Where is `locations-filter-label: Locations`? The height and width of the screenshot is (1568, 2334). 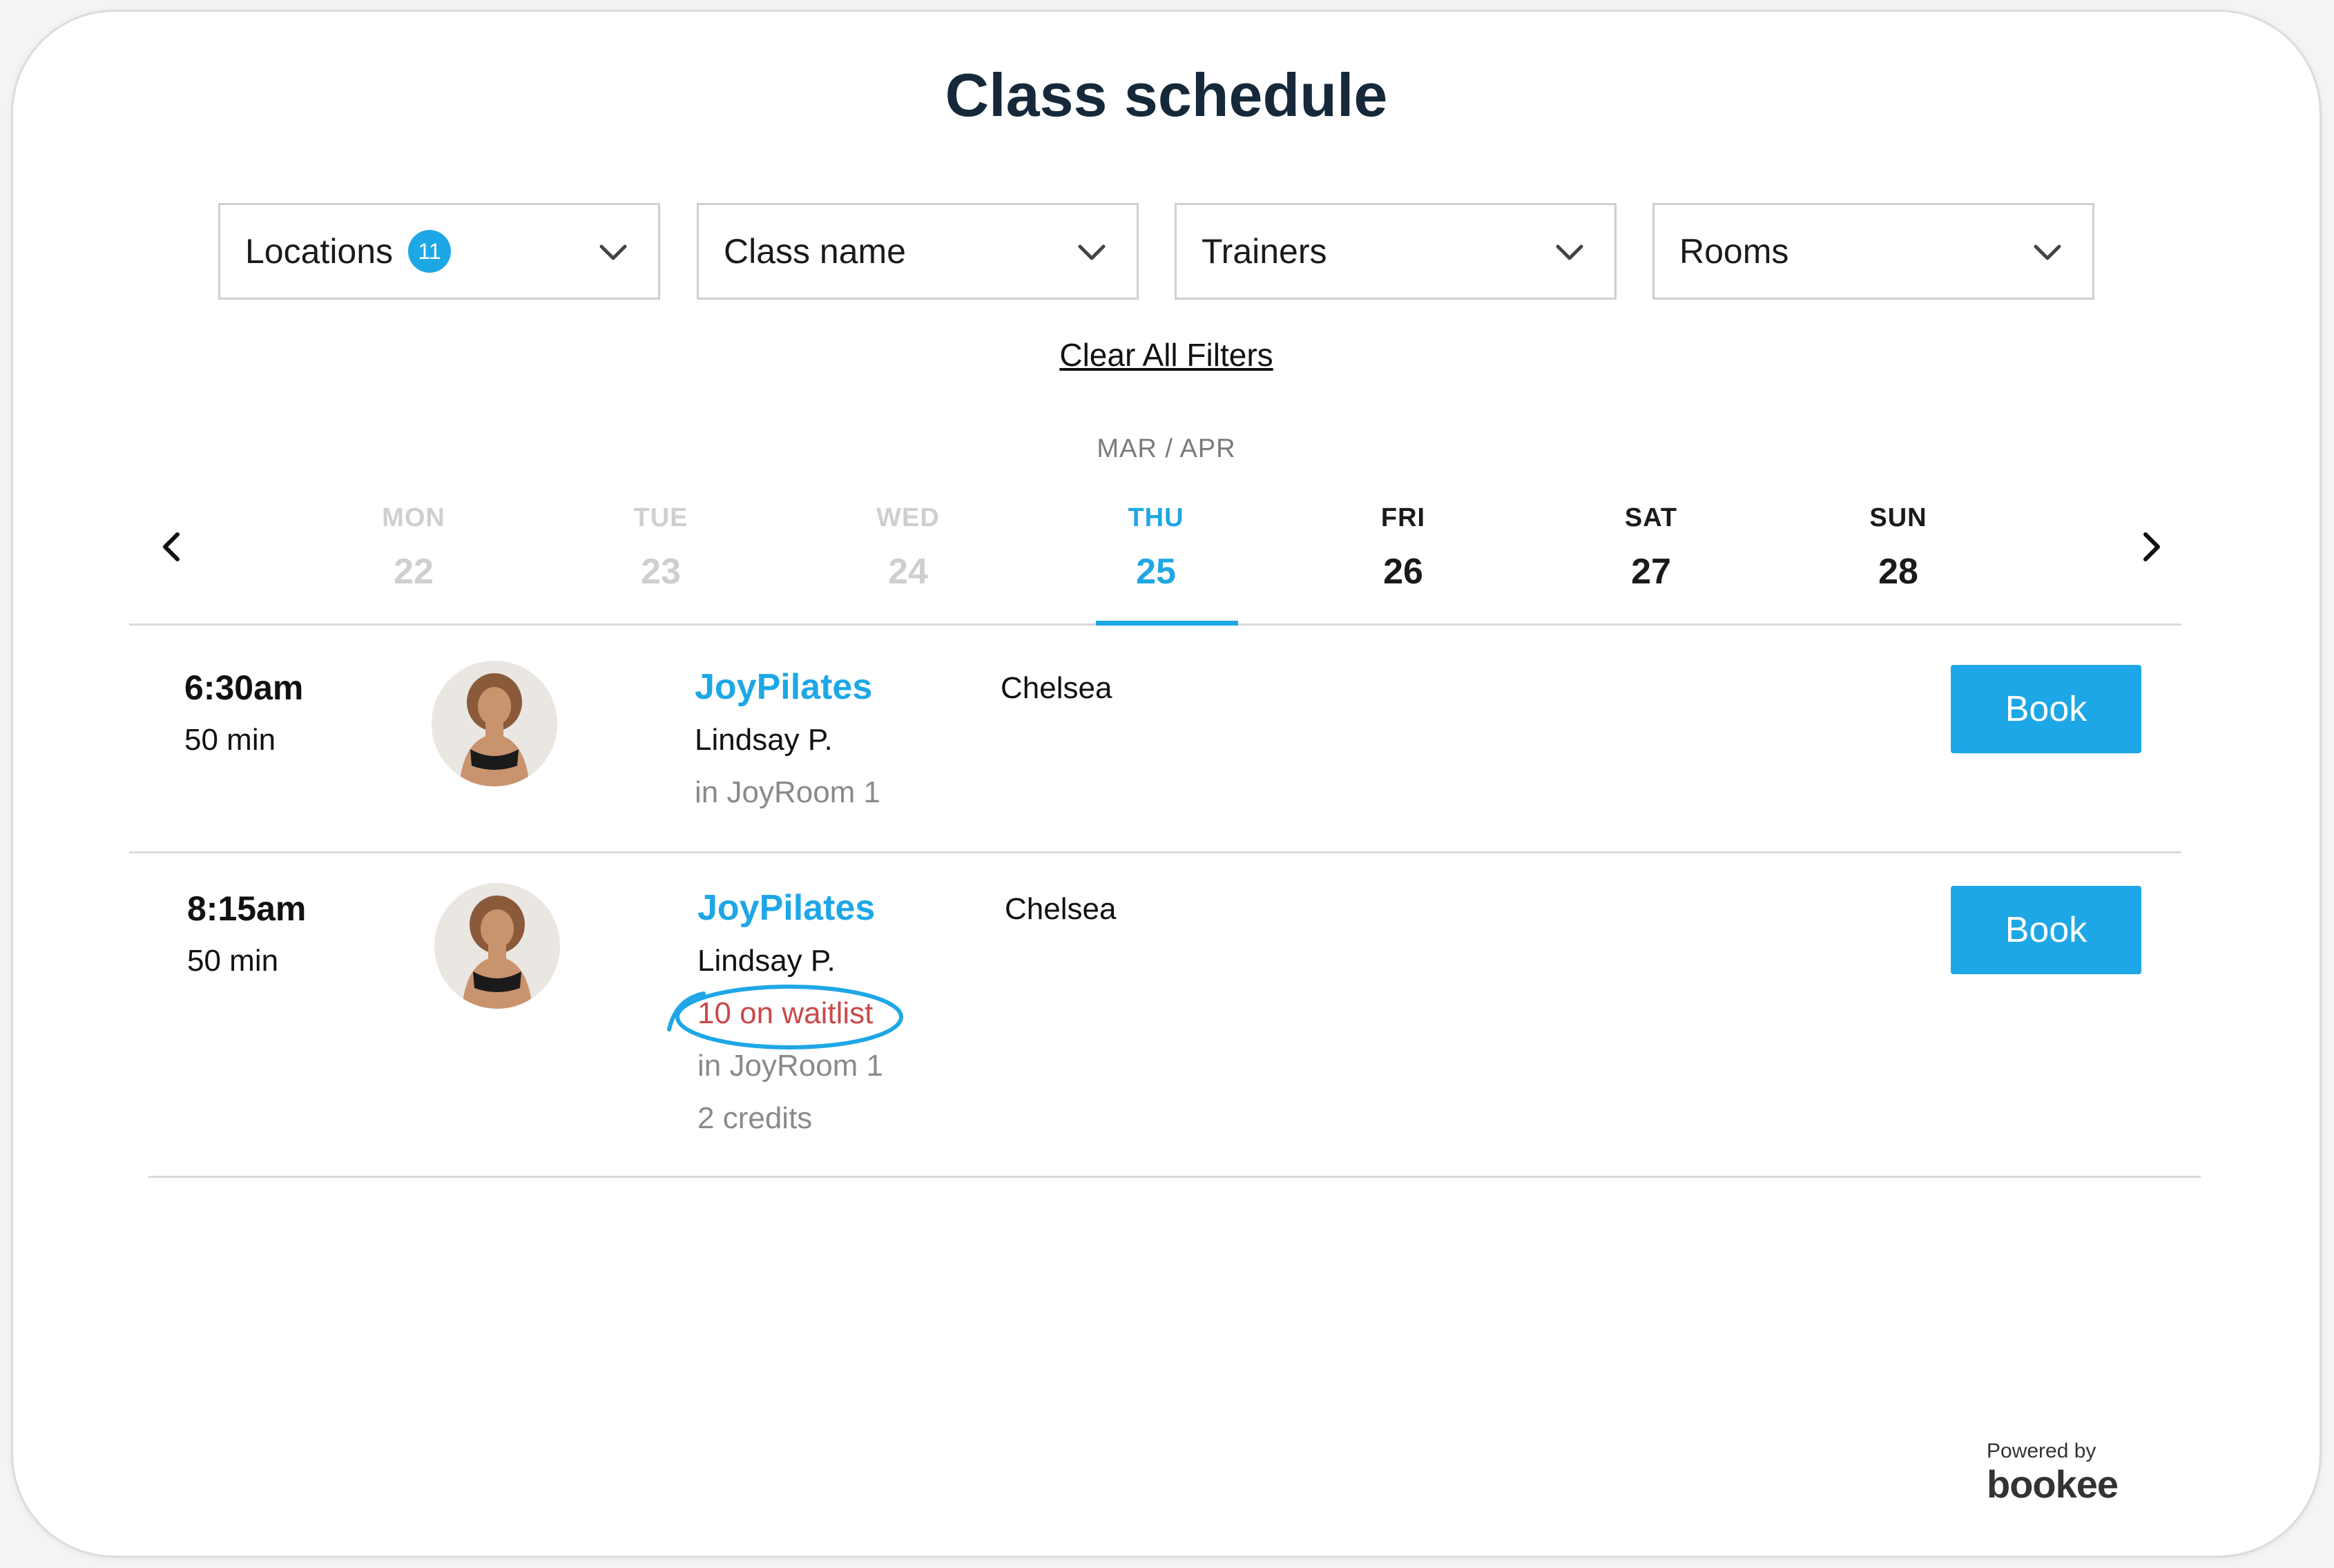 locations-filter-label: Locations is located at coordinates (319, 251).